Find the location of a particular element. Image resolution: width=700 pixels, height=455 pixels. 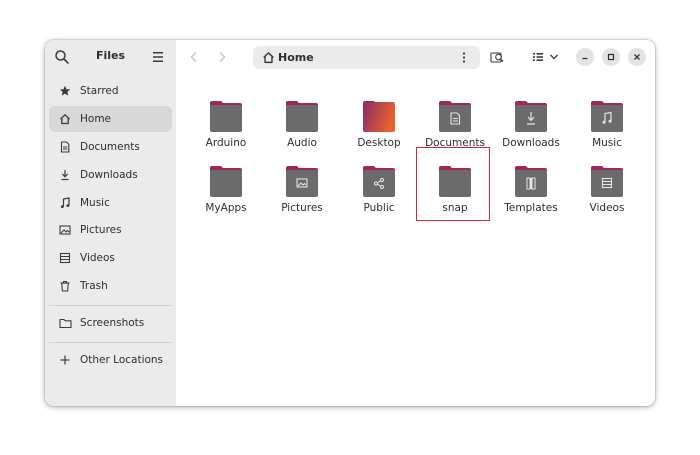

sidebar-item-label: Screenshots is located at coordinates (112, 323).